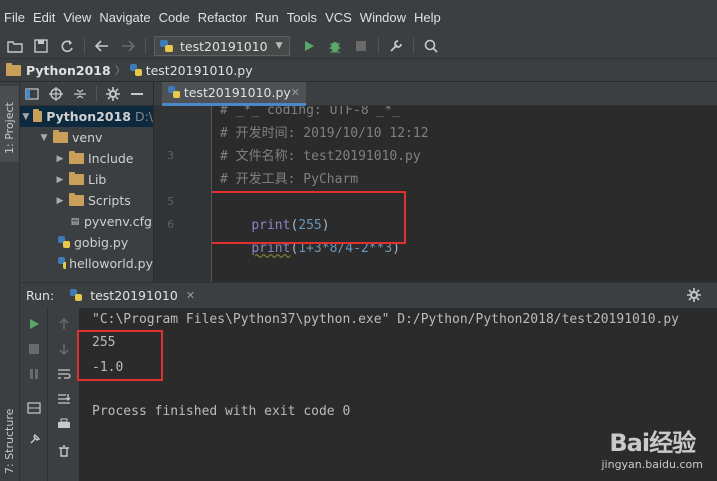  I want to click on menu-run: Run, so click(267, 17).